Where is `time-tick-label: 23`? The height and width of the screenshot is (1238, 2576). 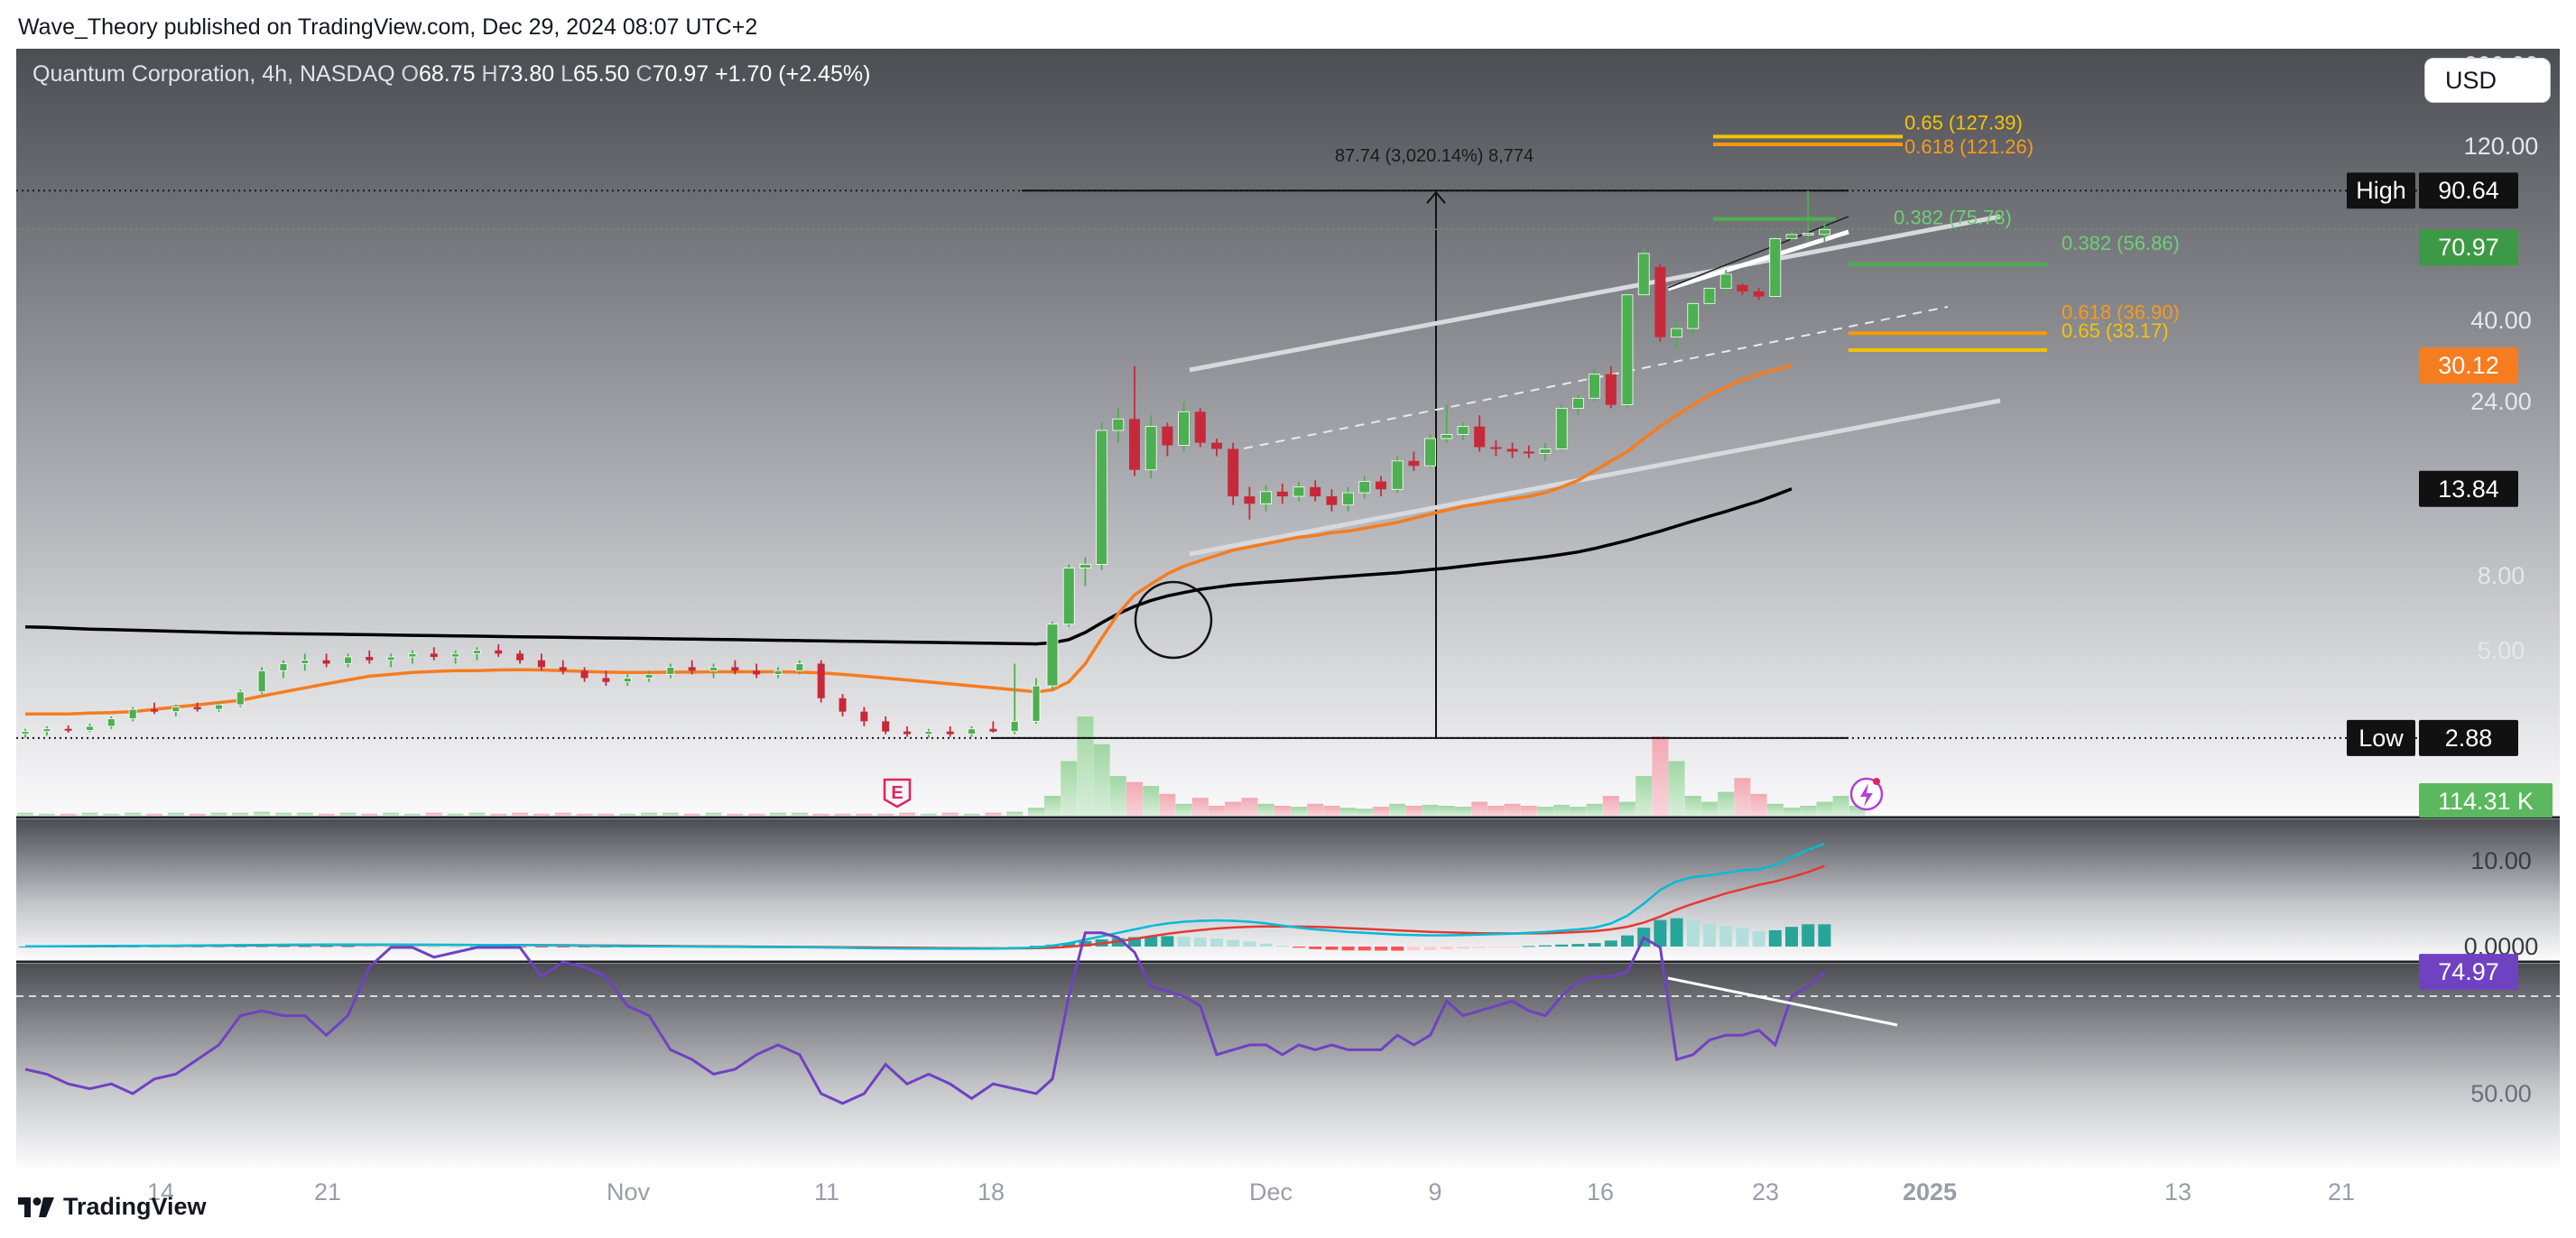
time-tick-label: 23 is located at coordinates (1765, 1192).